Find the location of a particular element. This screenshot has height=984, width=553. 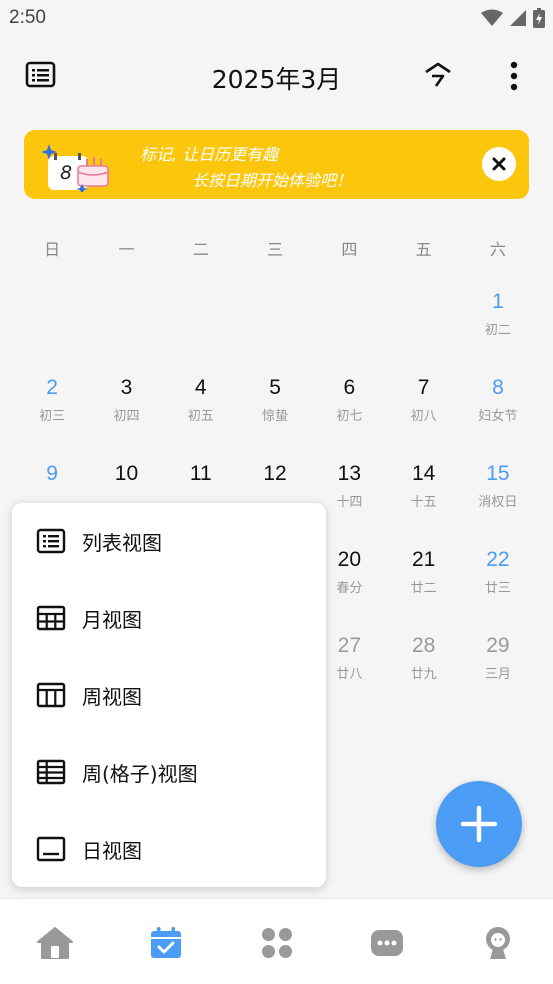

weekday-fri: 五 is located at coordinates (423, 249).